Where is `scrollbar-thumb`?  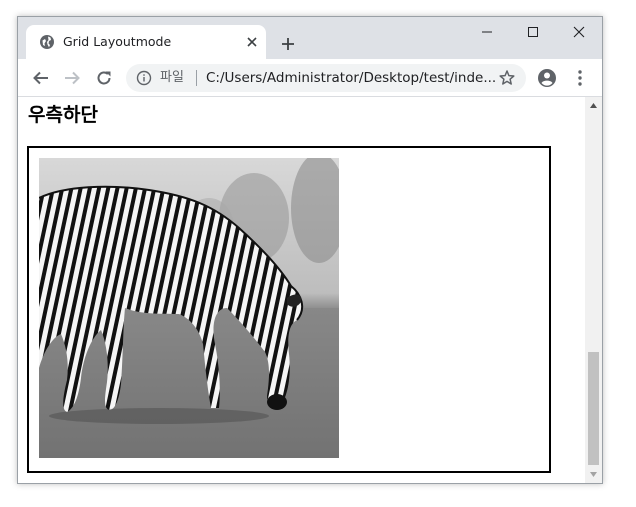
scrollbar-thumb is located at coordinates (593, 408).